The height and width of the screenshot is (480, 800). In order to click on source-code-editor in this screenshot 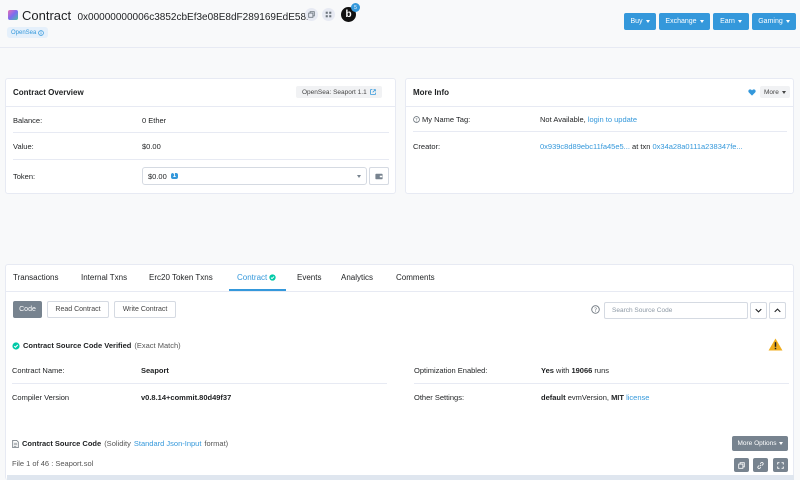, I will do `click(400, 477)`.